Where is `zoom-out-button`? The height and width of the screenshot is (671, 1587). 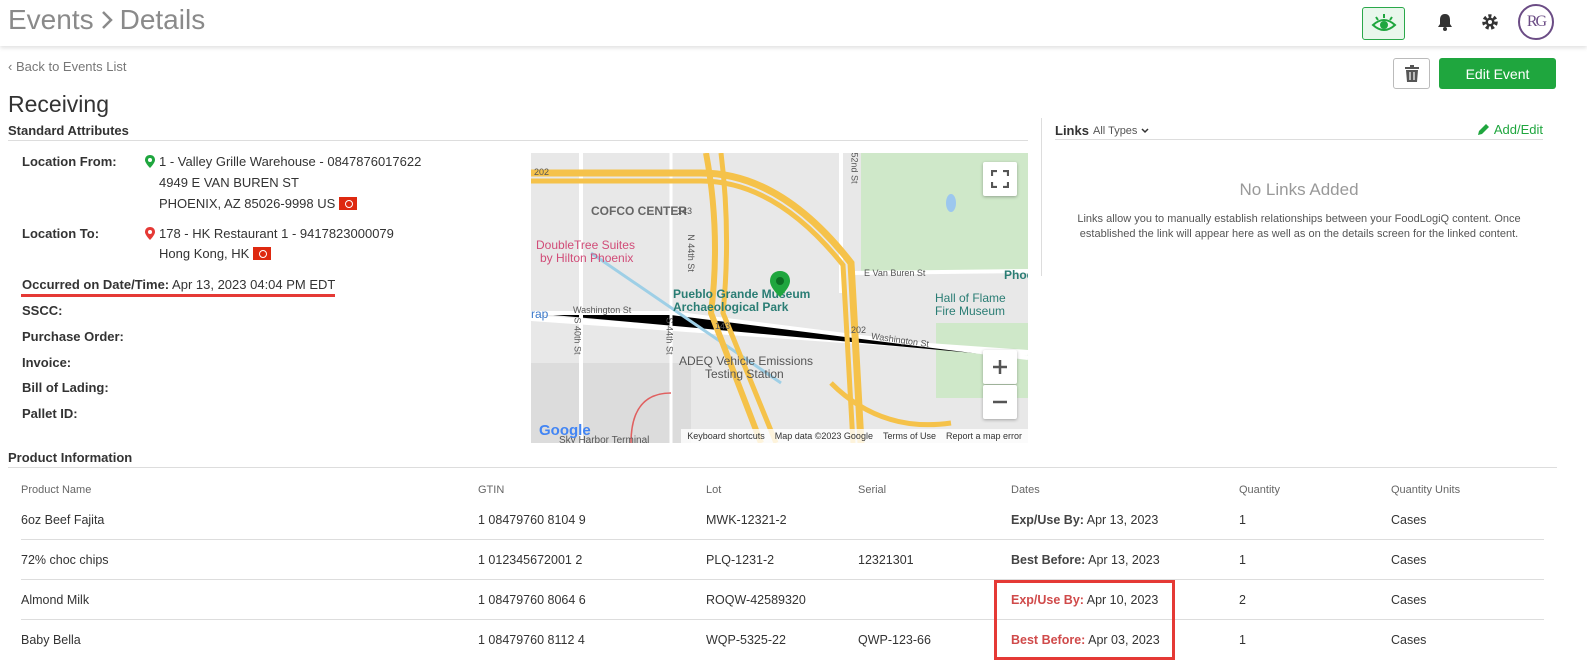 zoom-out-button is located at coordinates (1000, 402).